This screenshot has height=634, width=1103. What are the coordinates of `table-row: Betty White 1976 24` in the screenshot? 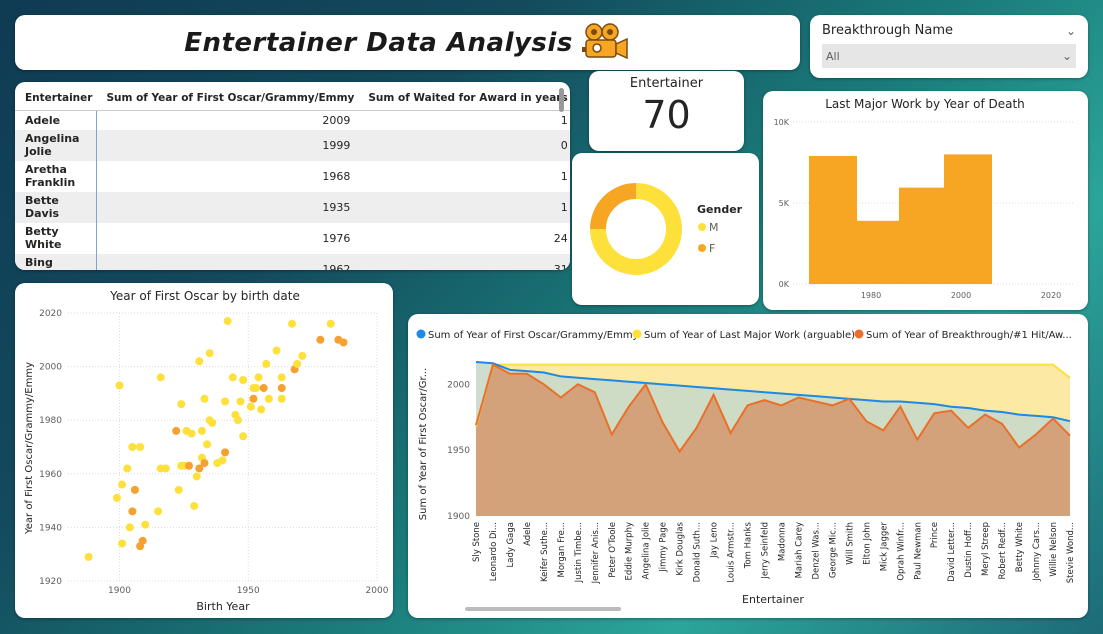 It's located at (292, 238).